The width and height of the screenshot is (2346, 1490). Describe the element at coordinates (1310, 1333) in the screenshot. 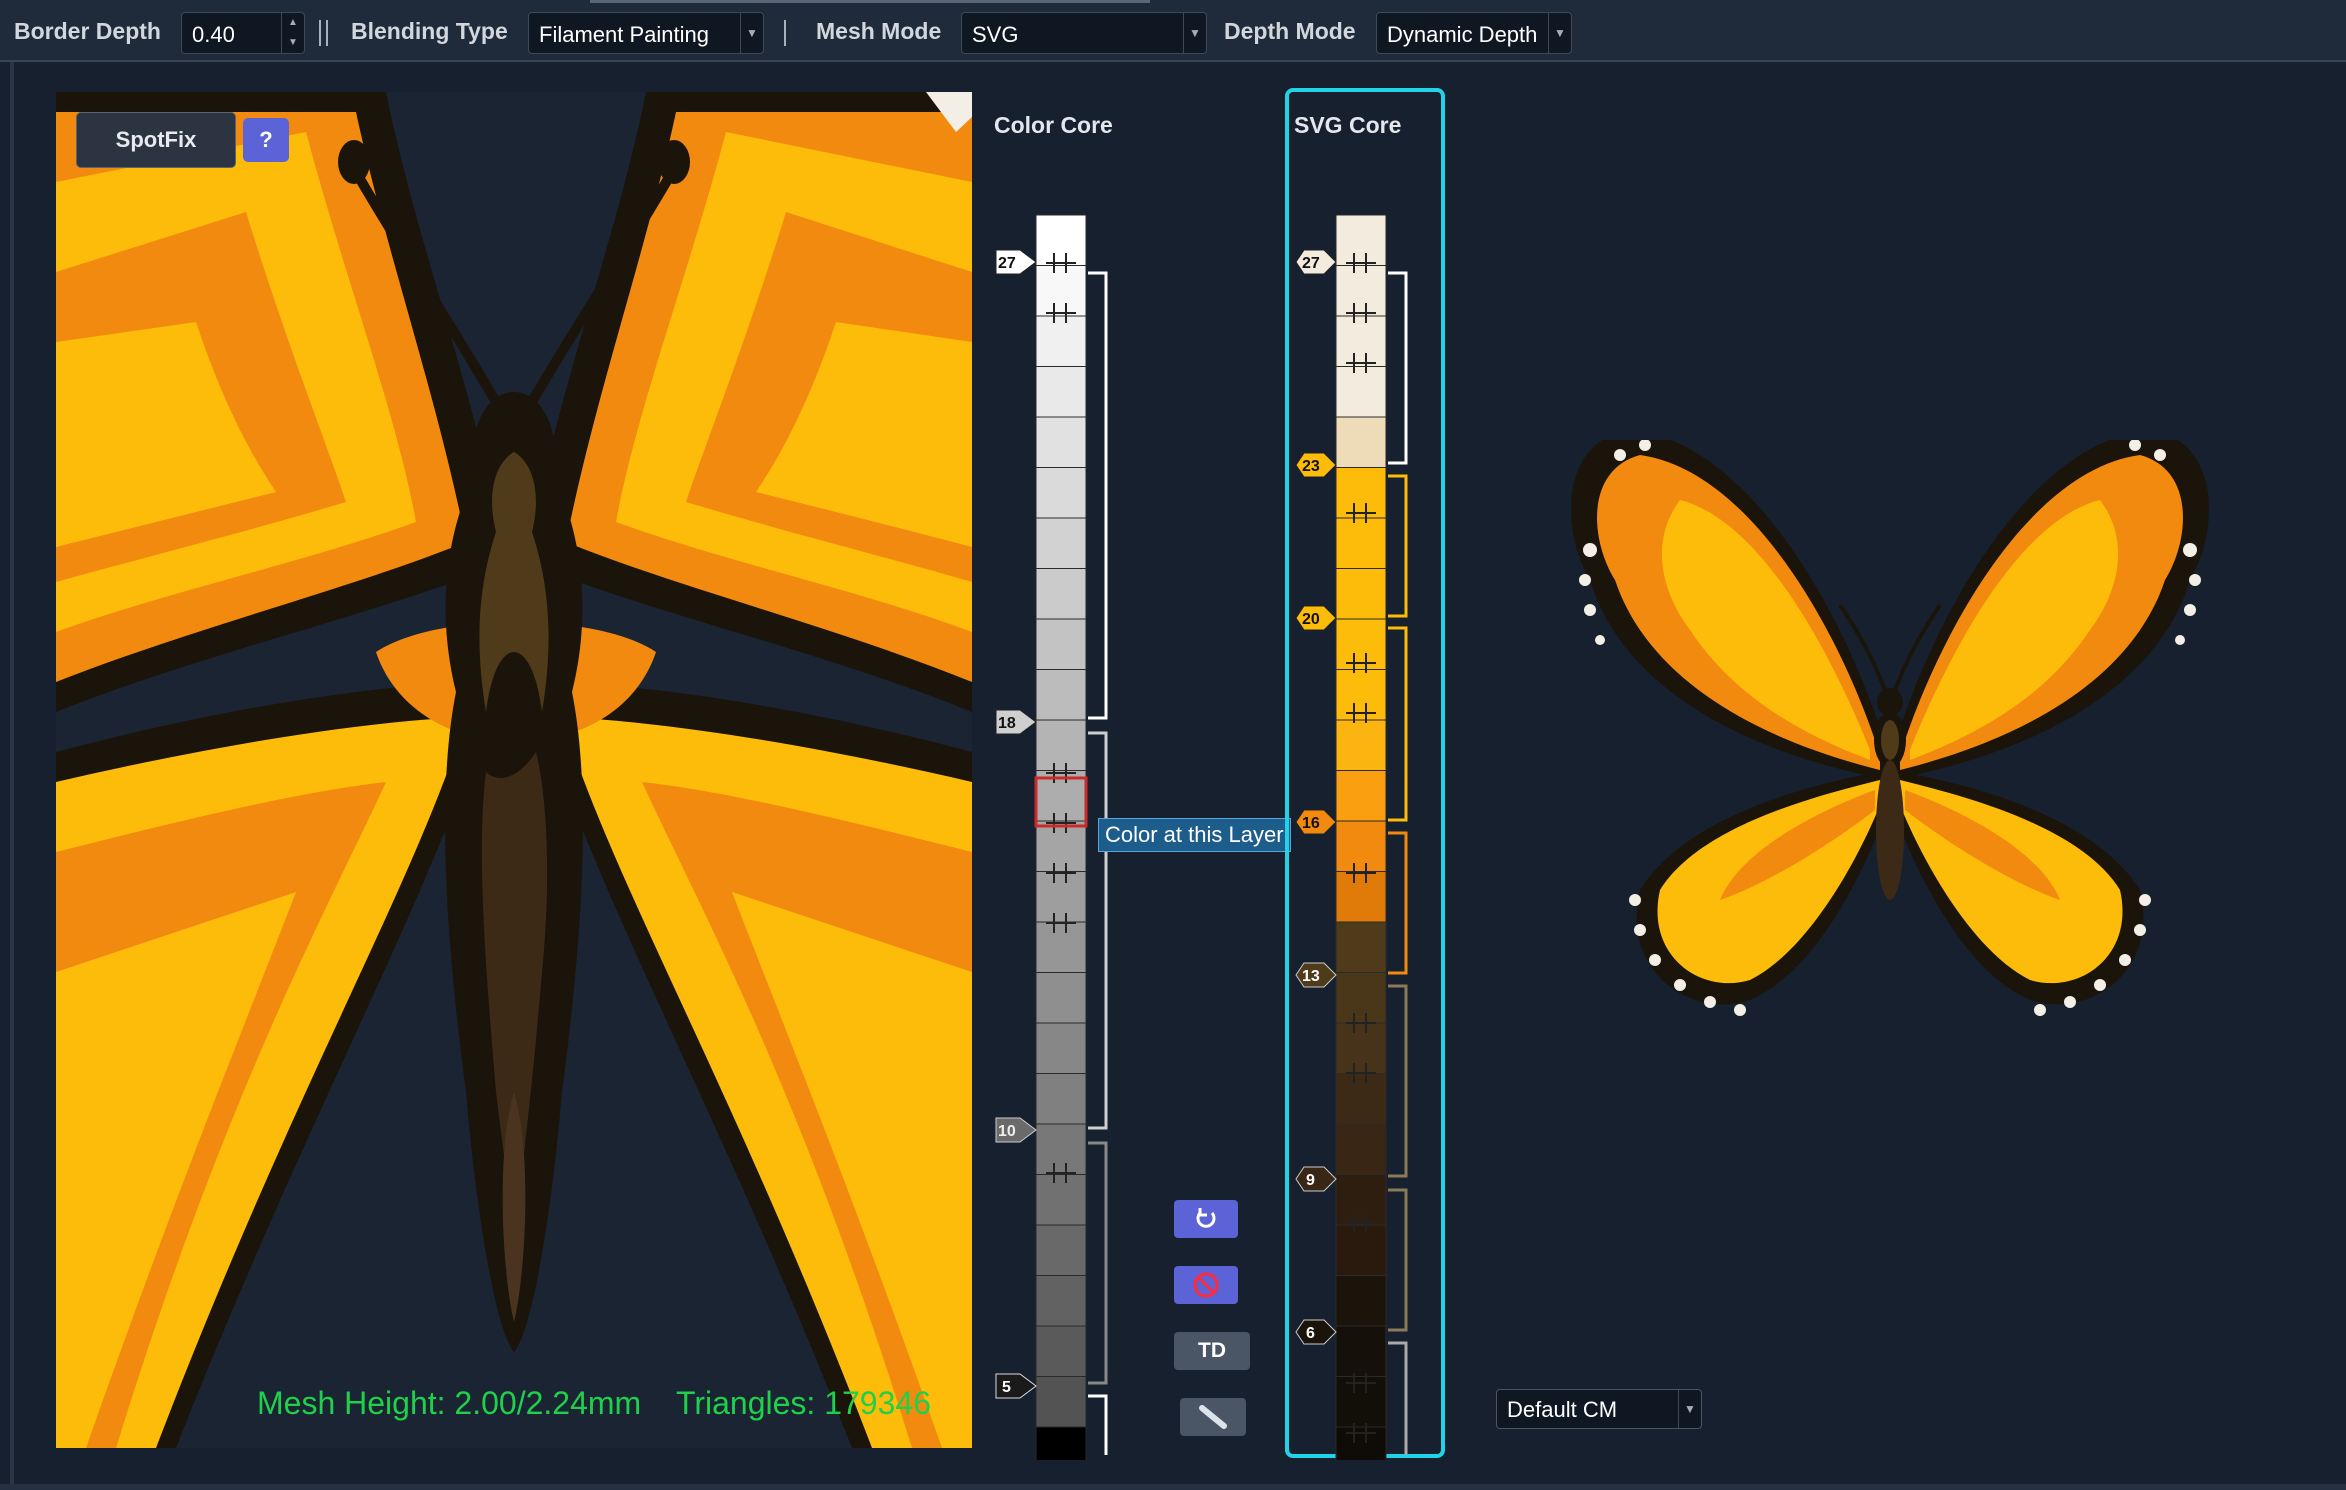

I see `layer-marker-label: 6` at that location.